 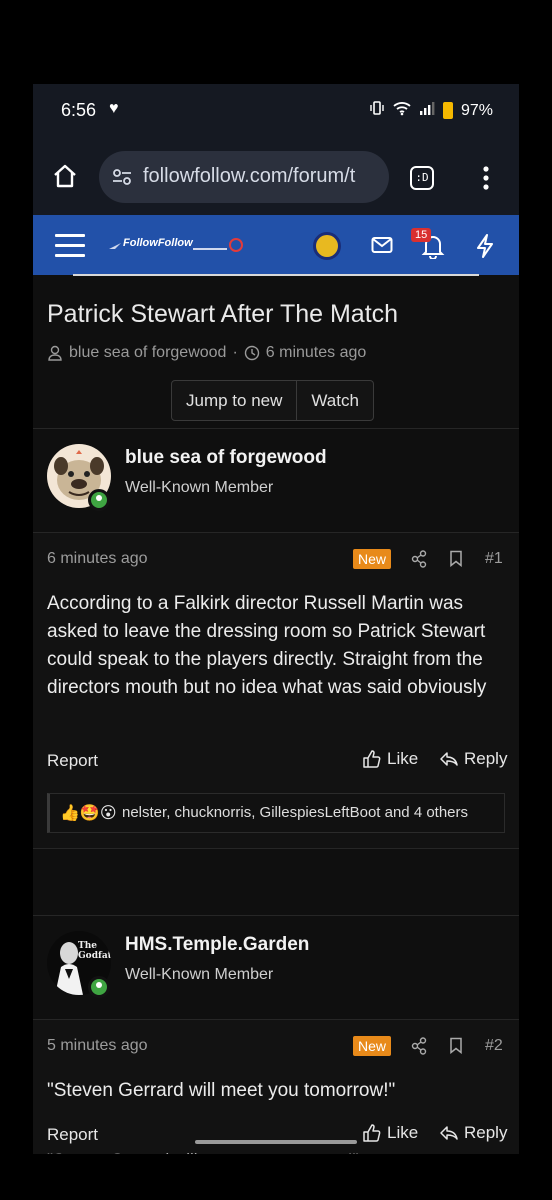 I want to click on thread-age: 6 minutes ago, so click(x=316, y=353).